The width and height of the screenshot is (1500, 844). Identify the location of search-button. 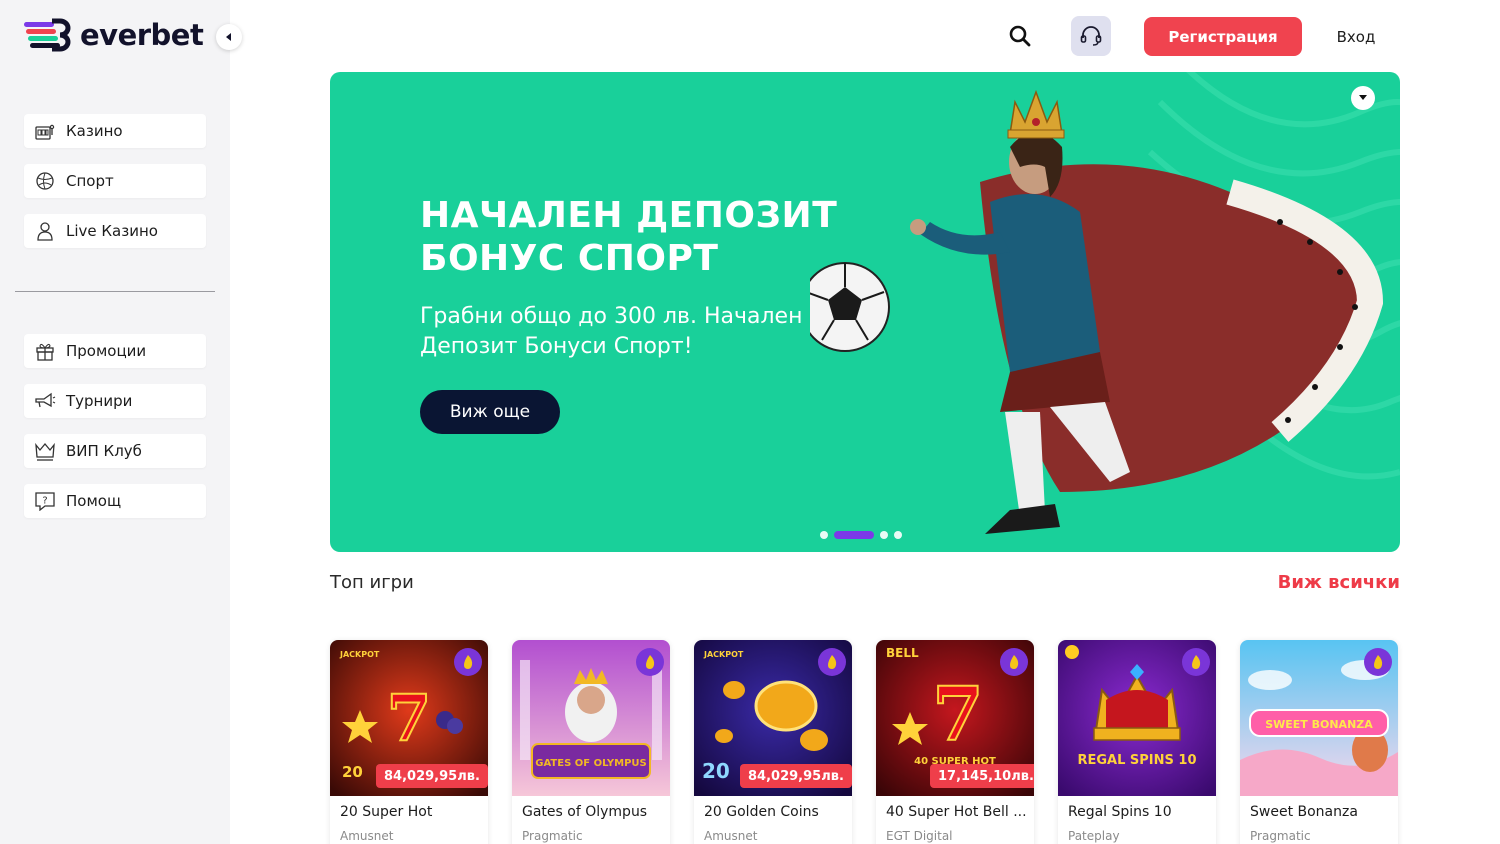
(1020, 36).